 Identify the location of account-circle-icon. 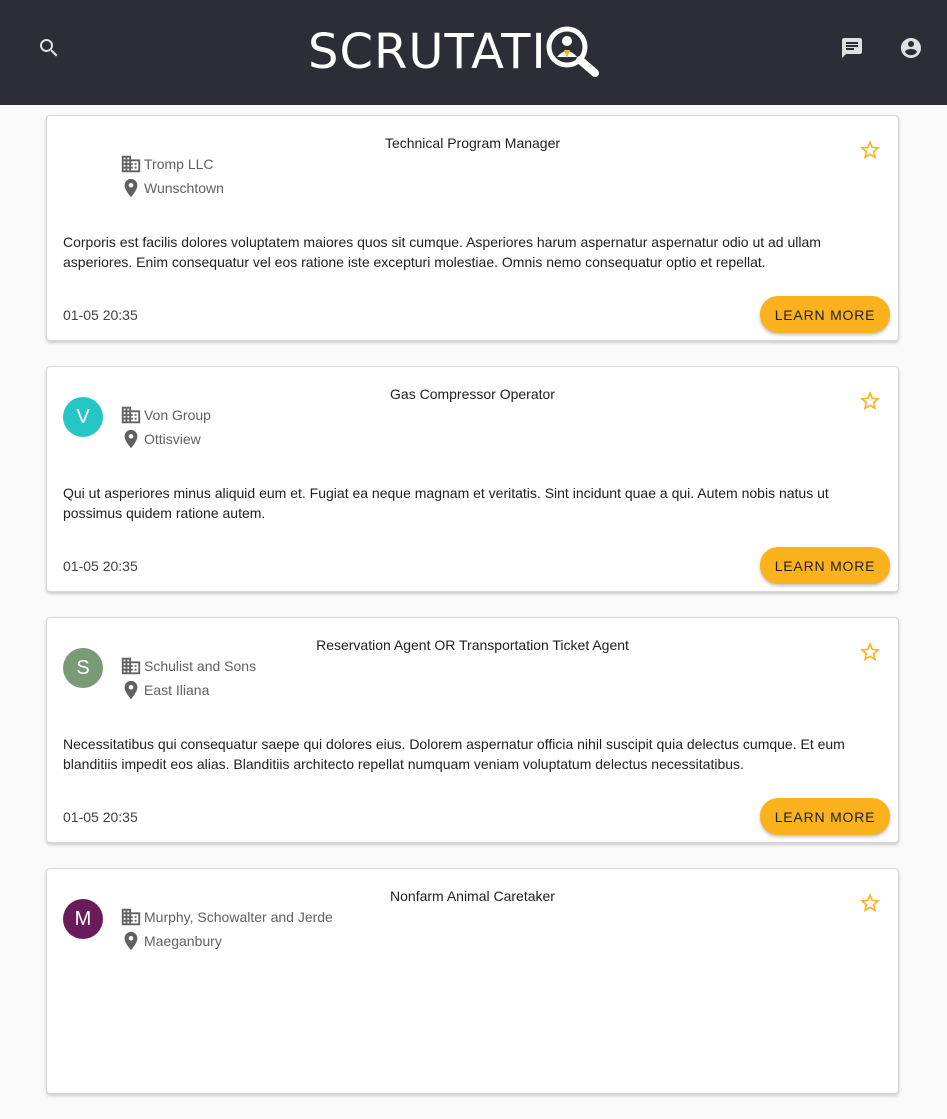
(911, 48).